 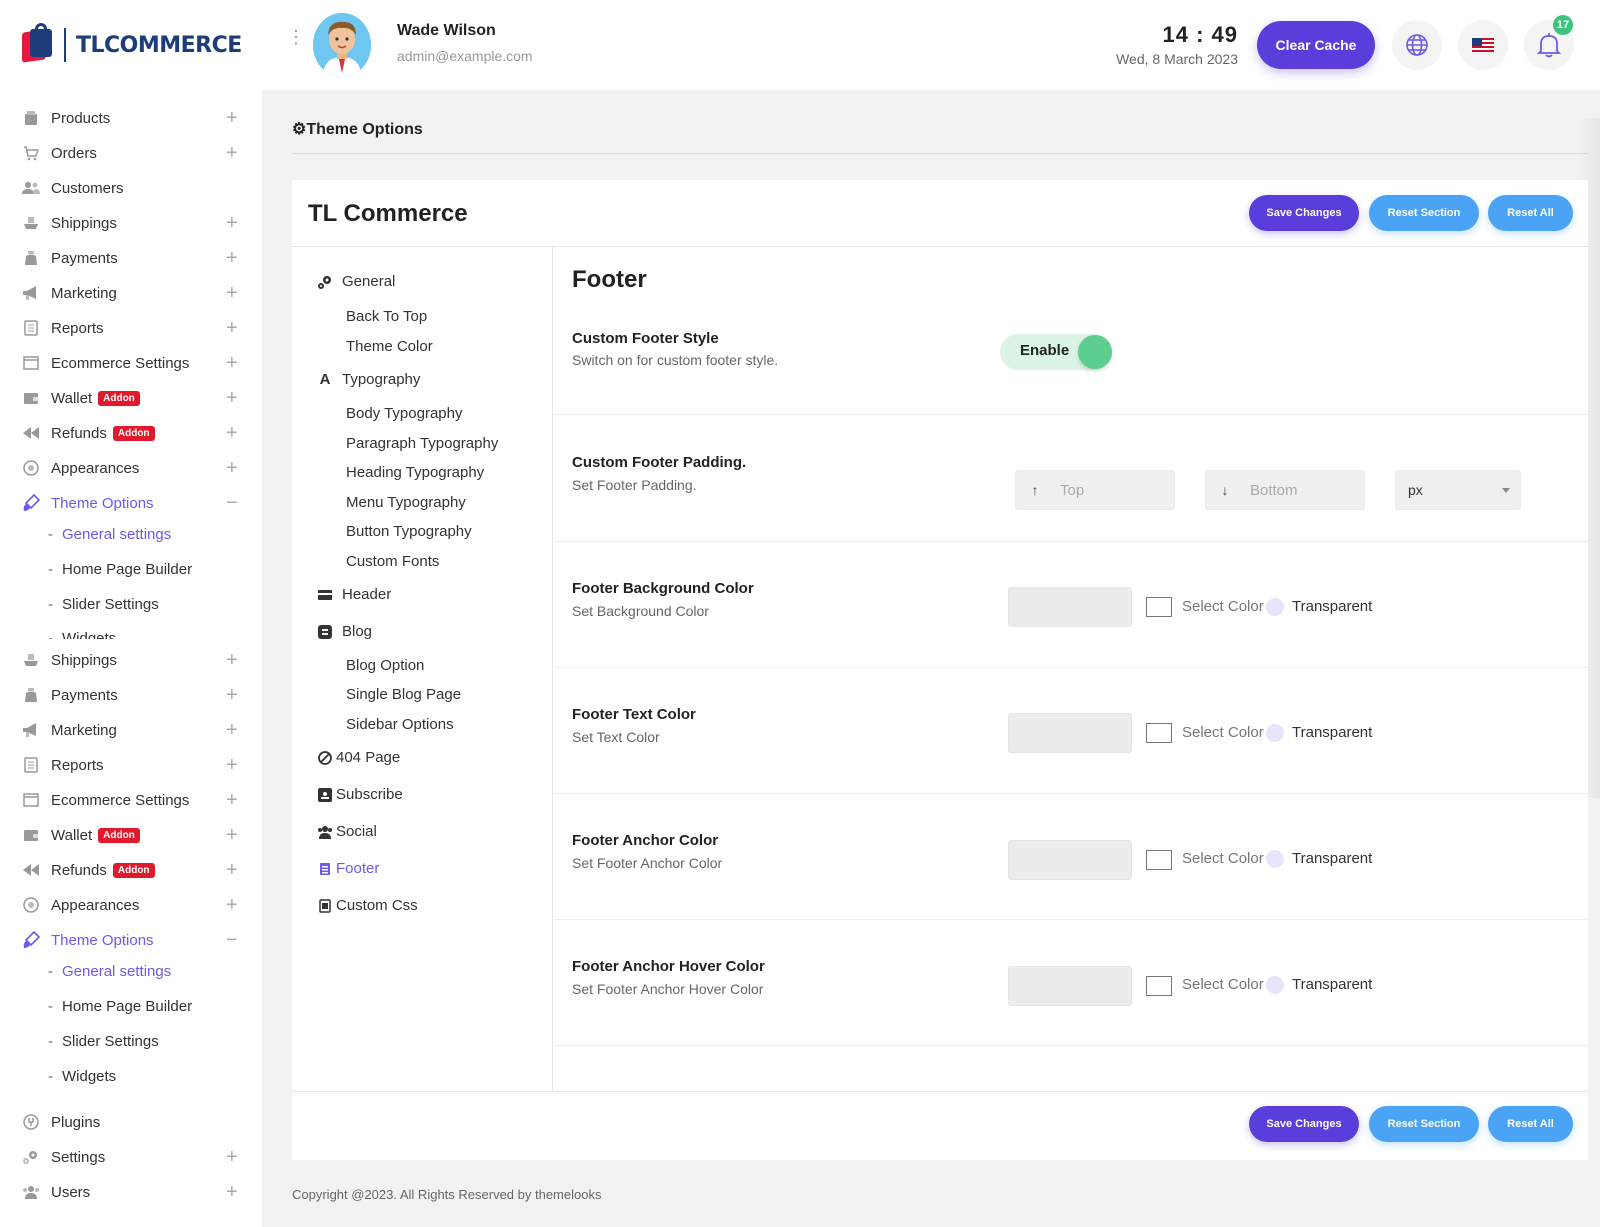 I want to click on tab-blog-option: Blog Option, so click(x=385, y=665).